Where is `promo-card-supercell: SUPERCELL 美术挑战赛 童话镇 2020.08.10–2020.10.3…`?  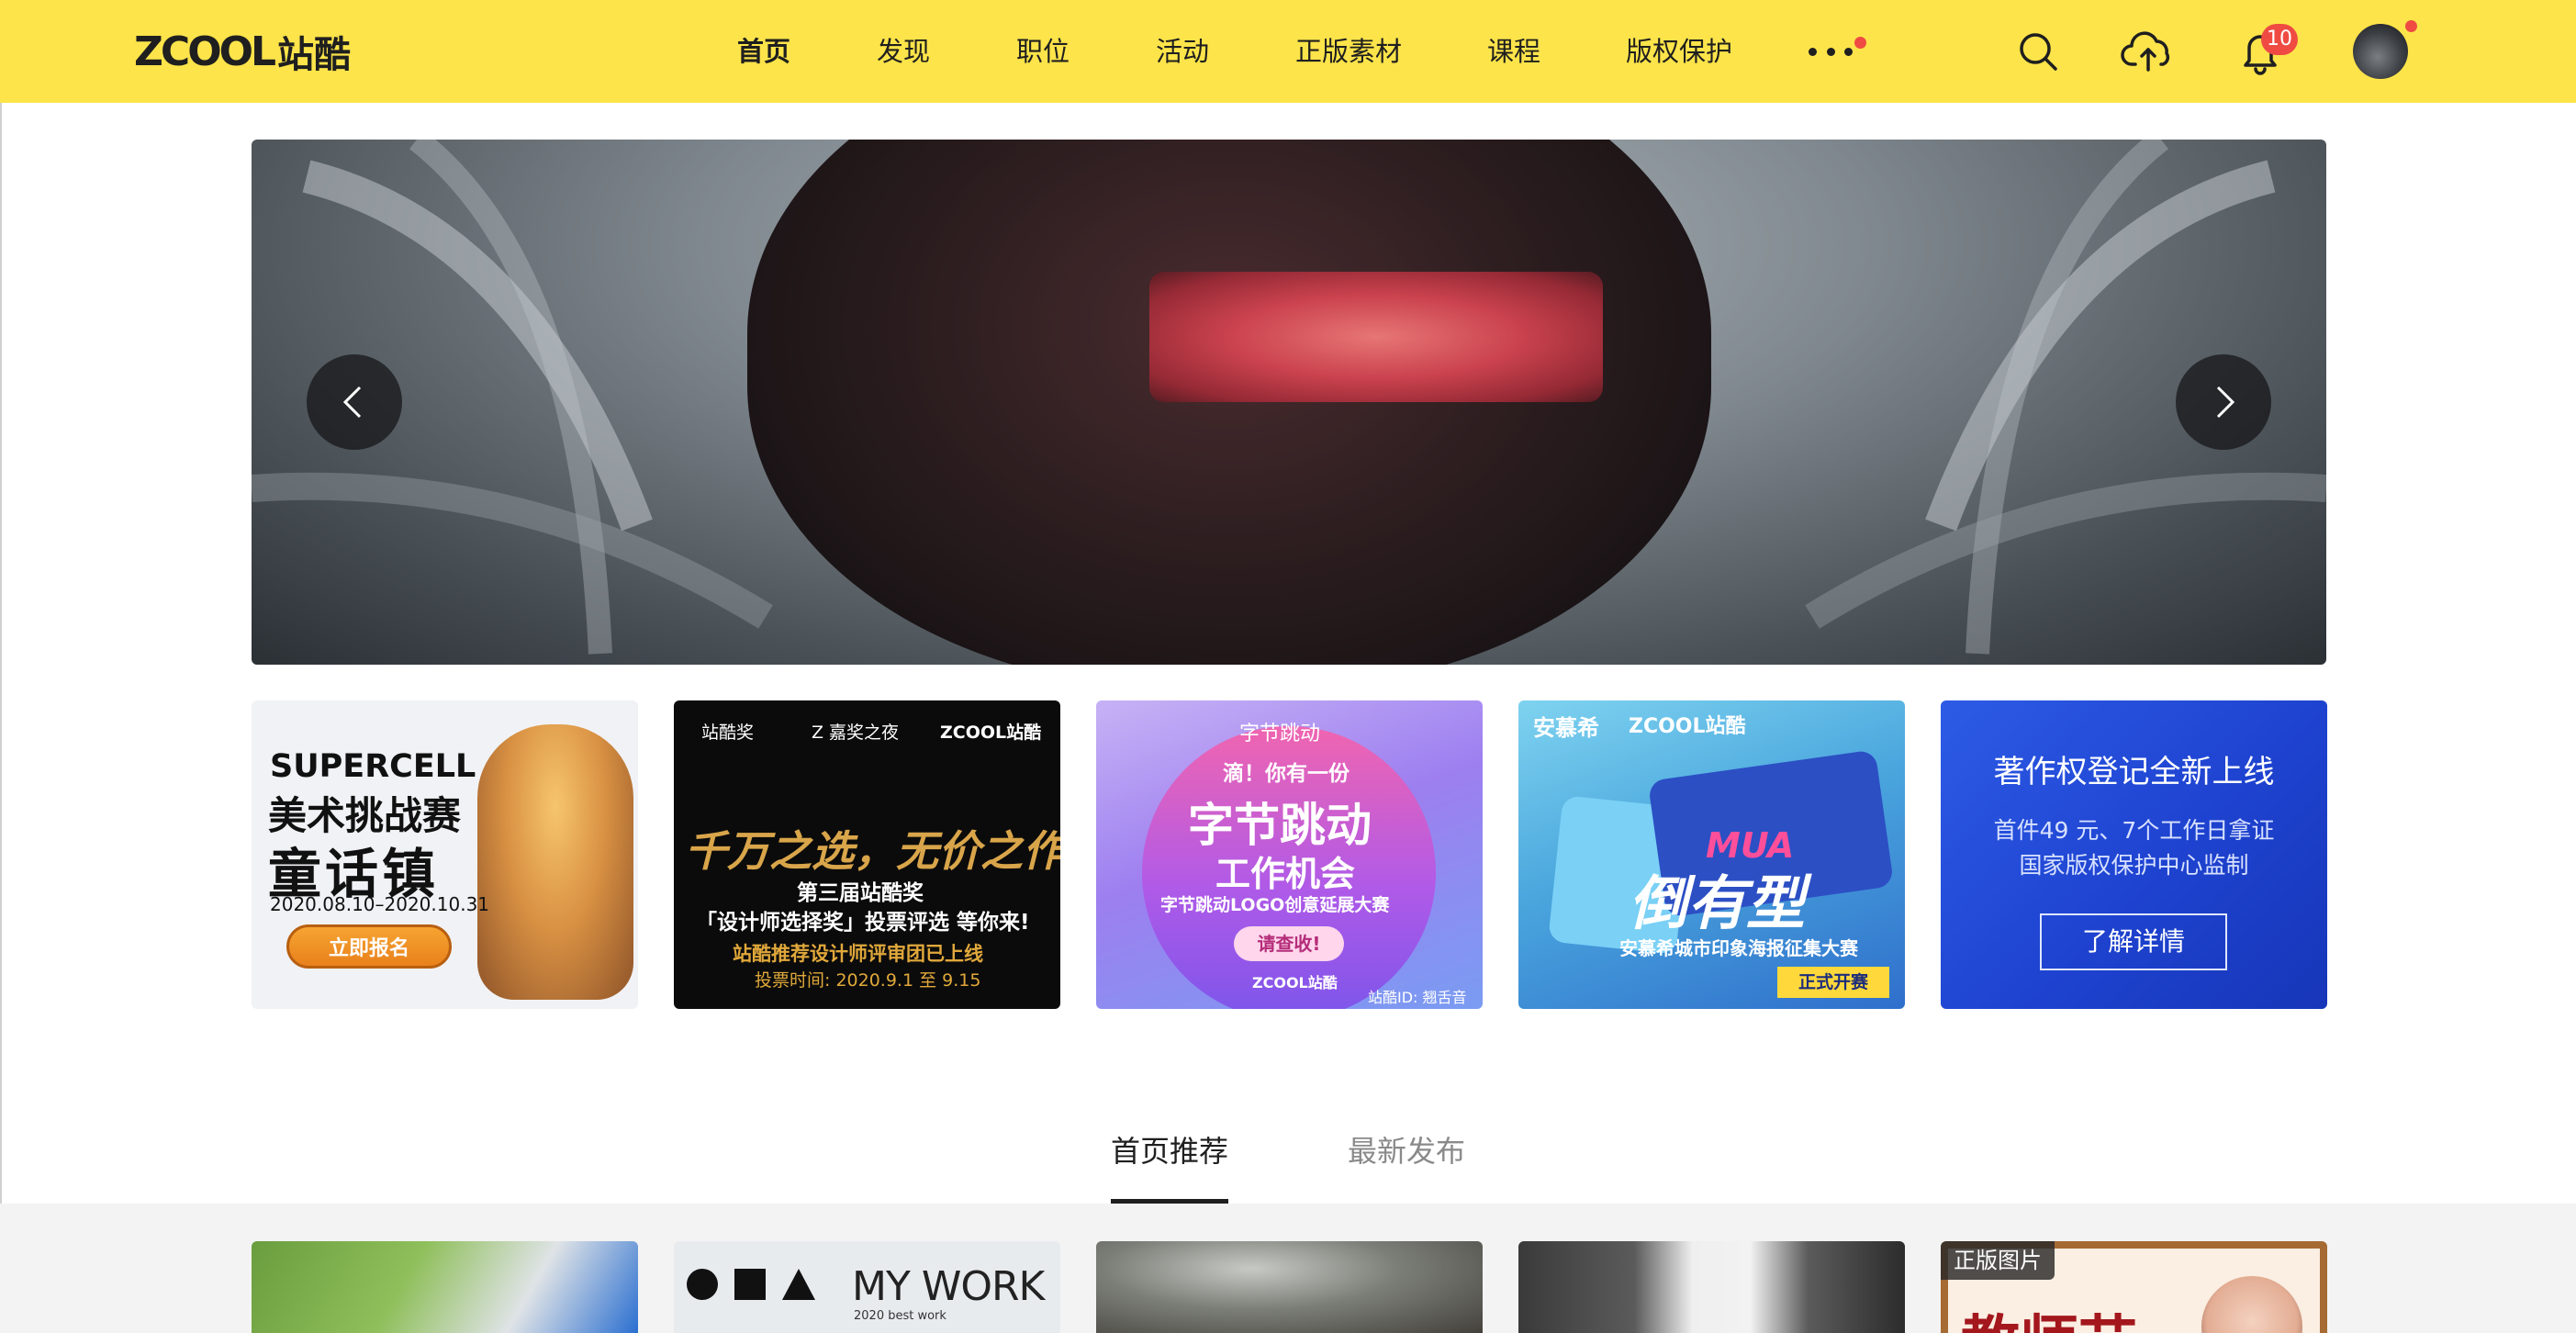 promo-card-supercell: SUPERCELL 美术挑战赛 童话镇 2020.08.10–2020.10.3… is located at coordinates (445, 854).